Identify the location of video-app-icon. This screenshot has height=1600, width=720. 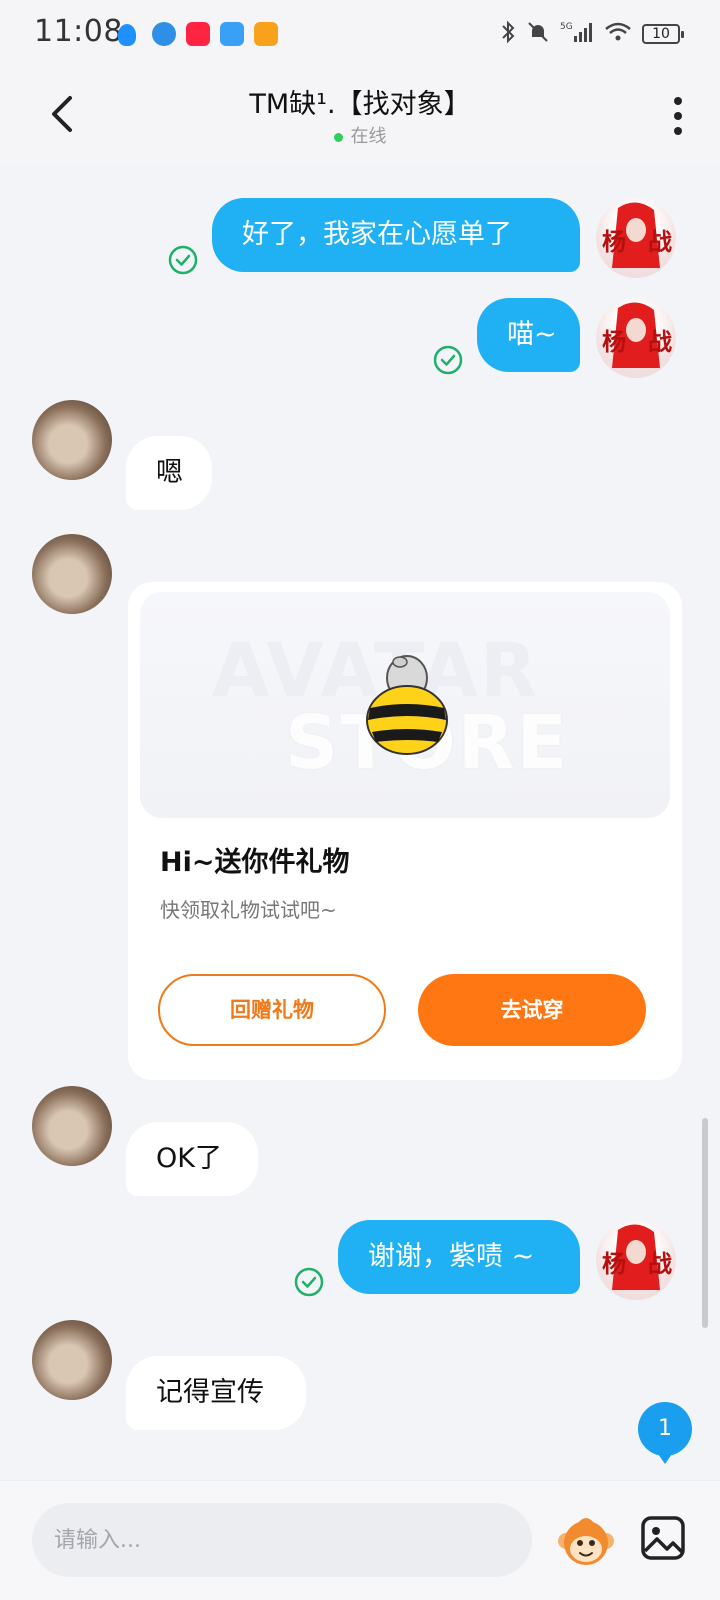
(266, 34).